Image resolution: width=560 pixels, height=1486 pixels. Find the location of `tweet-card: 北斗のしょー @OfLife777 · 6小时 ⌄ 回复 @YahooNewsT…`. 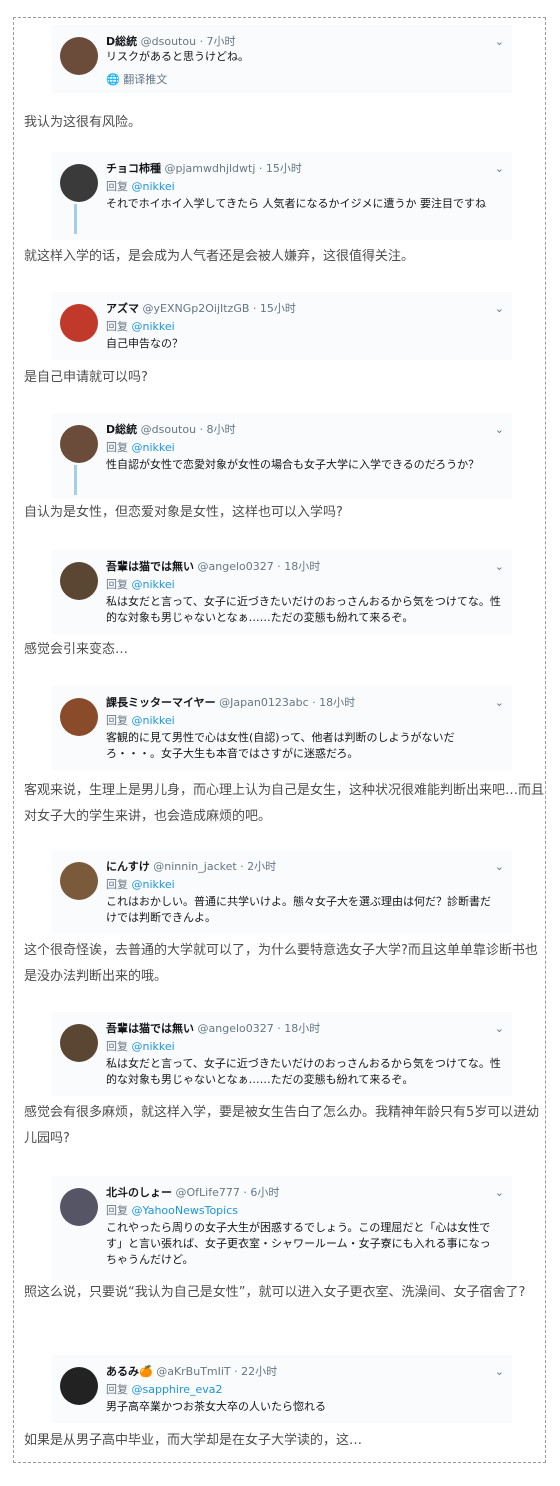

tweet-card: 北斗のしょー @OfLife777 · 6小时 ⌄ 回复 @YahooNewsT… is located at coordinates (282, 1228).